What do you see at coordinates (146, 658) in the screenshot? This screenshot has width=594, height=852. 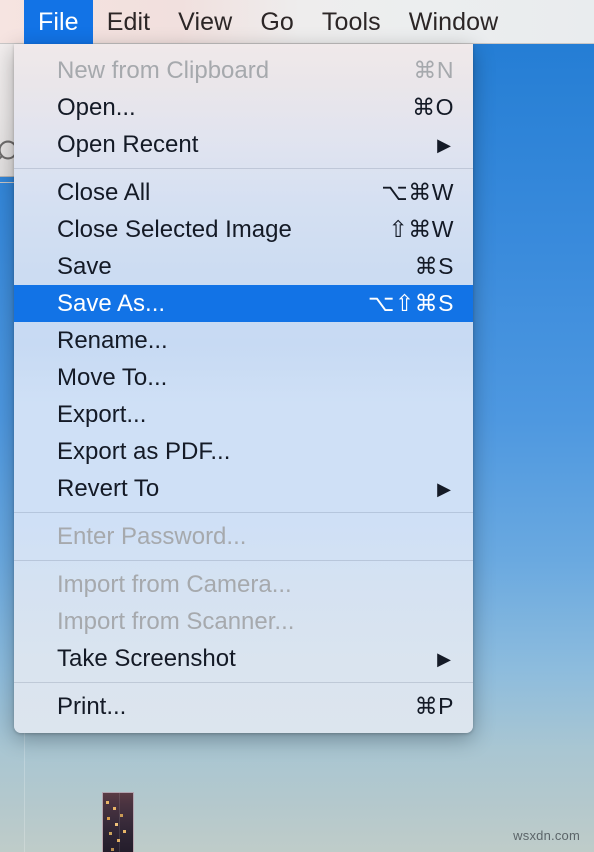 I see `menu-item-label: Take Screenshot` at bounding box center [146, 658].